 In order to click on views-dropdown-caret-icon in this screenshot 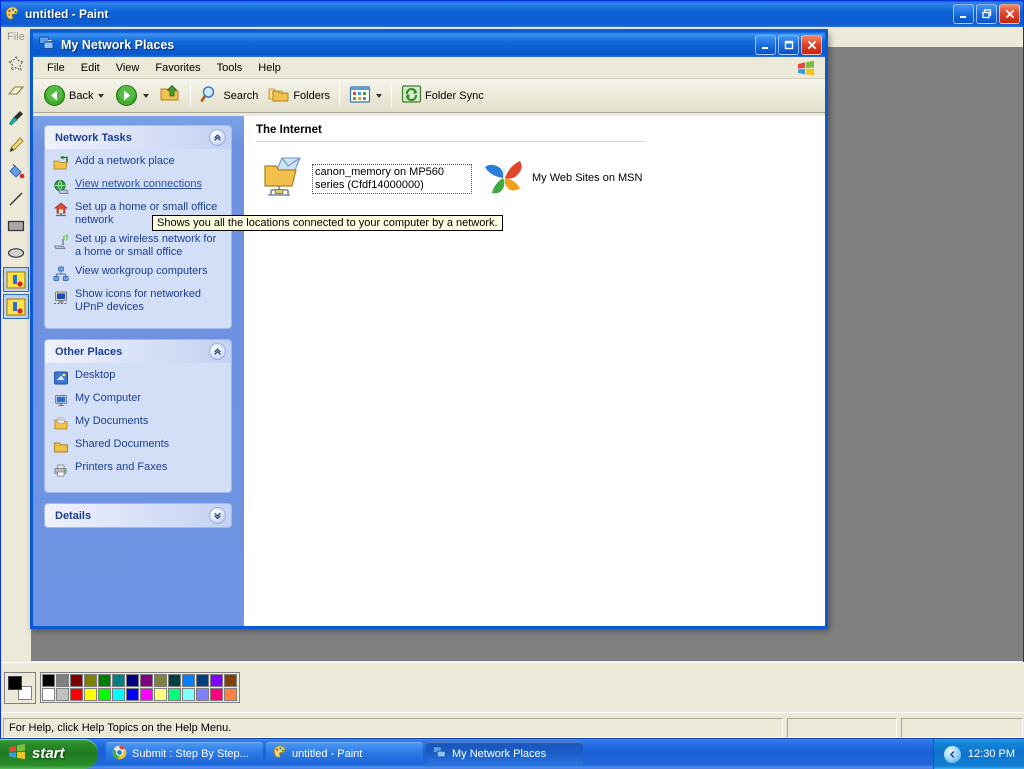, I will do `click(379, 96)`.